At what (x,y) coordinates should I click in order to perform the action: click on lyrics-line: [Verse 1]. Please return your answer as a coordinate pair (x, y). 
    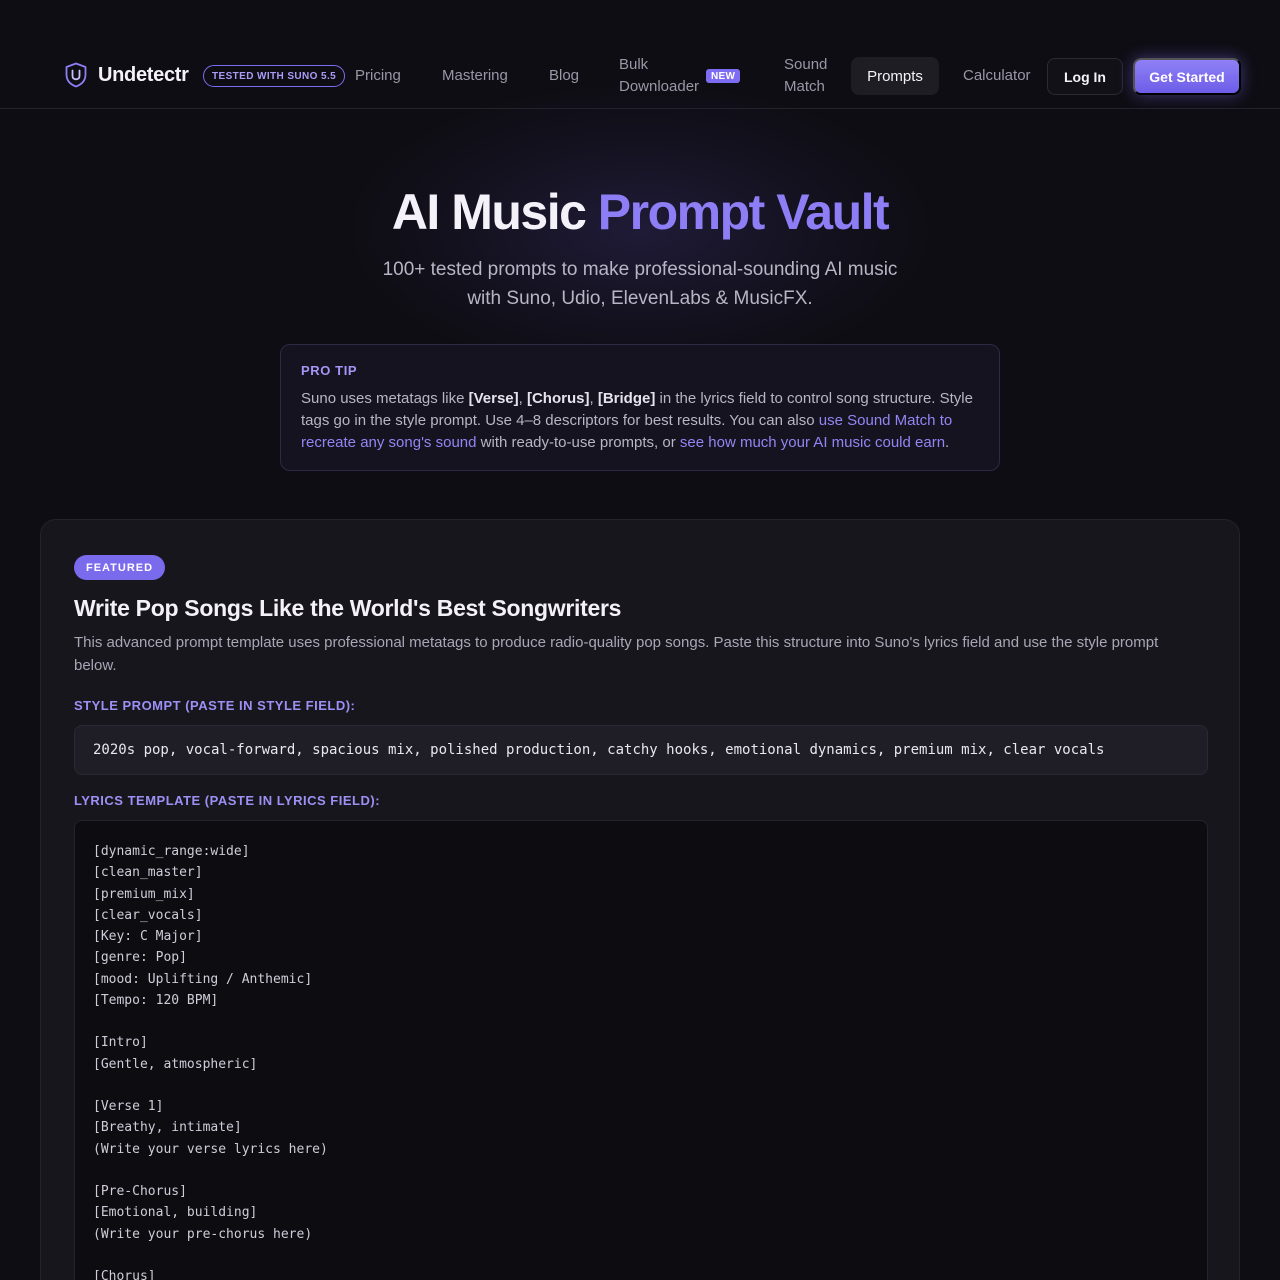
    Looking at the image, I should click on (128, 1106).